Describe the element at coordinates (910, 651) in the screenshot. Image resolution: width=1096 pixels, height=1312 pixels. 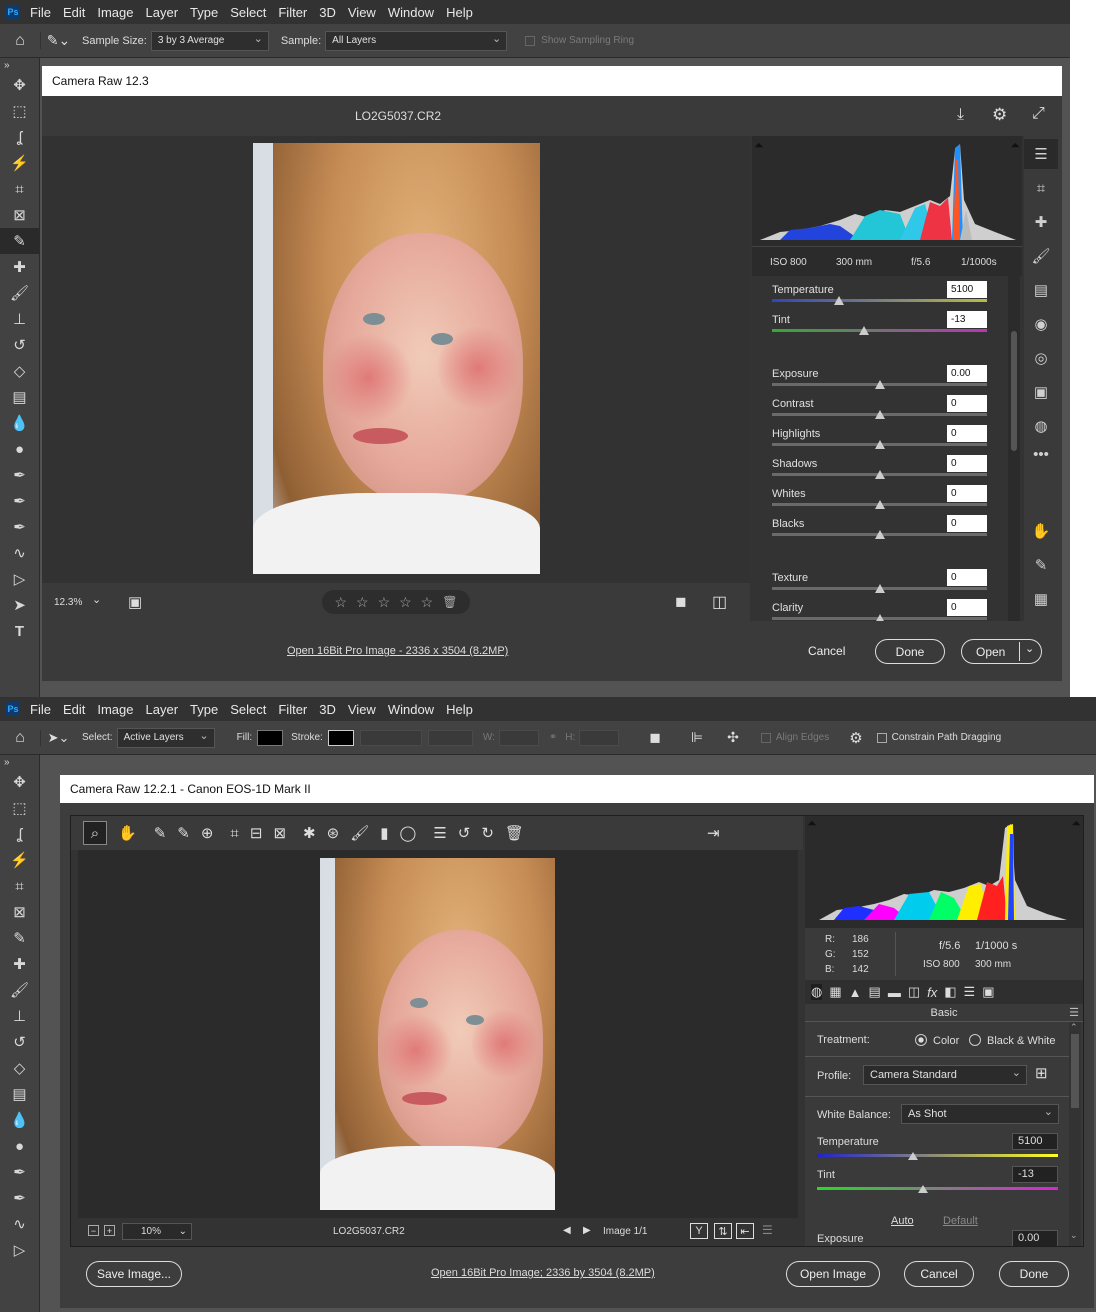
I see `done-button: Done` at that location.